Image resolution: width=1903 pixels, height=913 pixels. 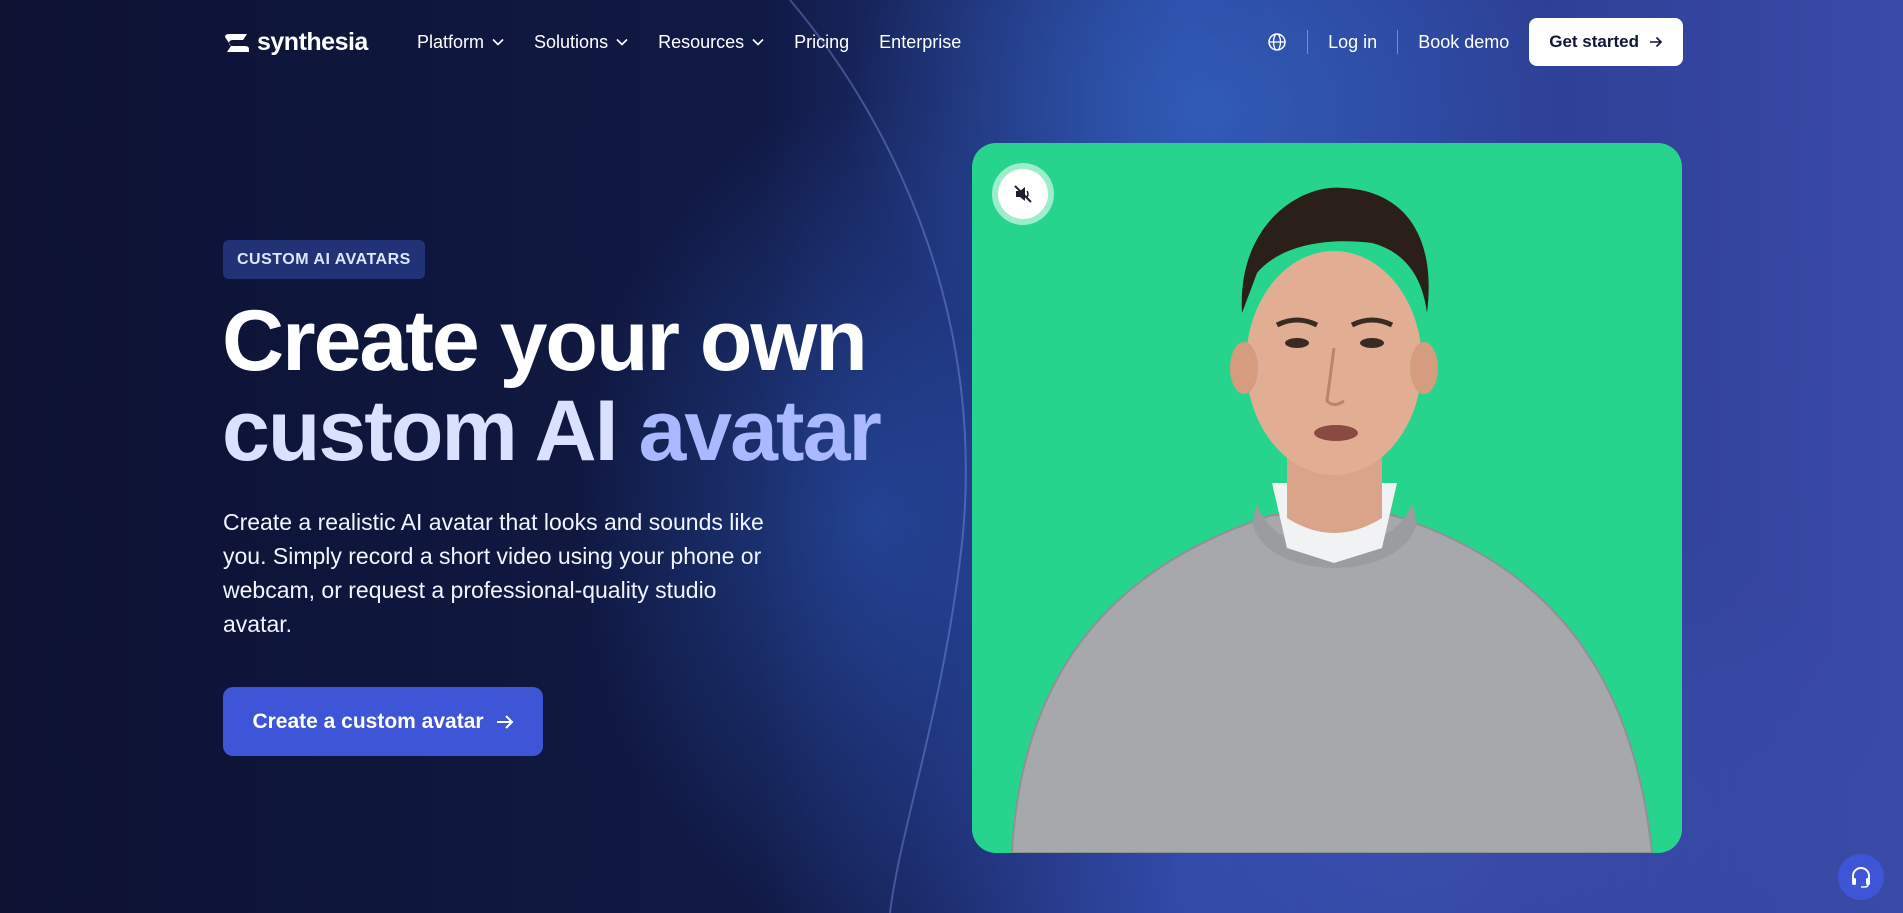 What do you see at coordinates (701, 41) in the screenshot?
I see `menu-item-label: Resources` at bounding box center [701, 41].